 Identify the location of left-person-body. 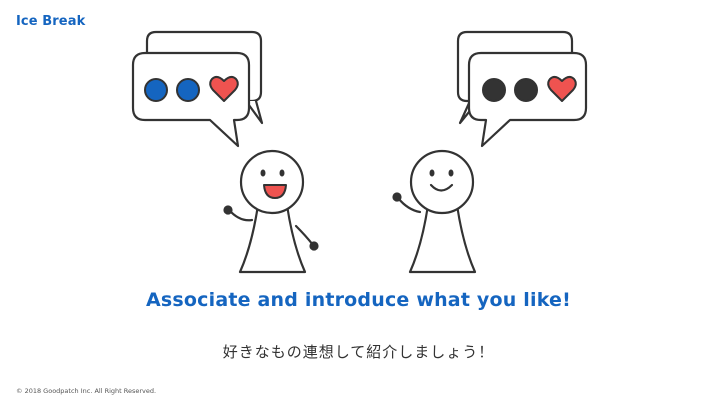
(272, 238).